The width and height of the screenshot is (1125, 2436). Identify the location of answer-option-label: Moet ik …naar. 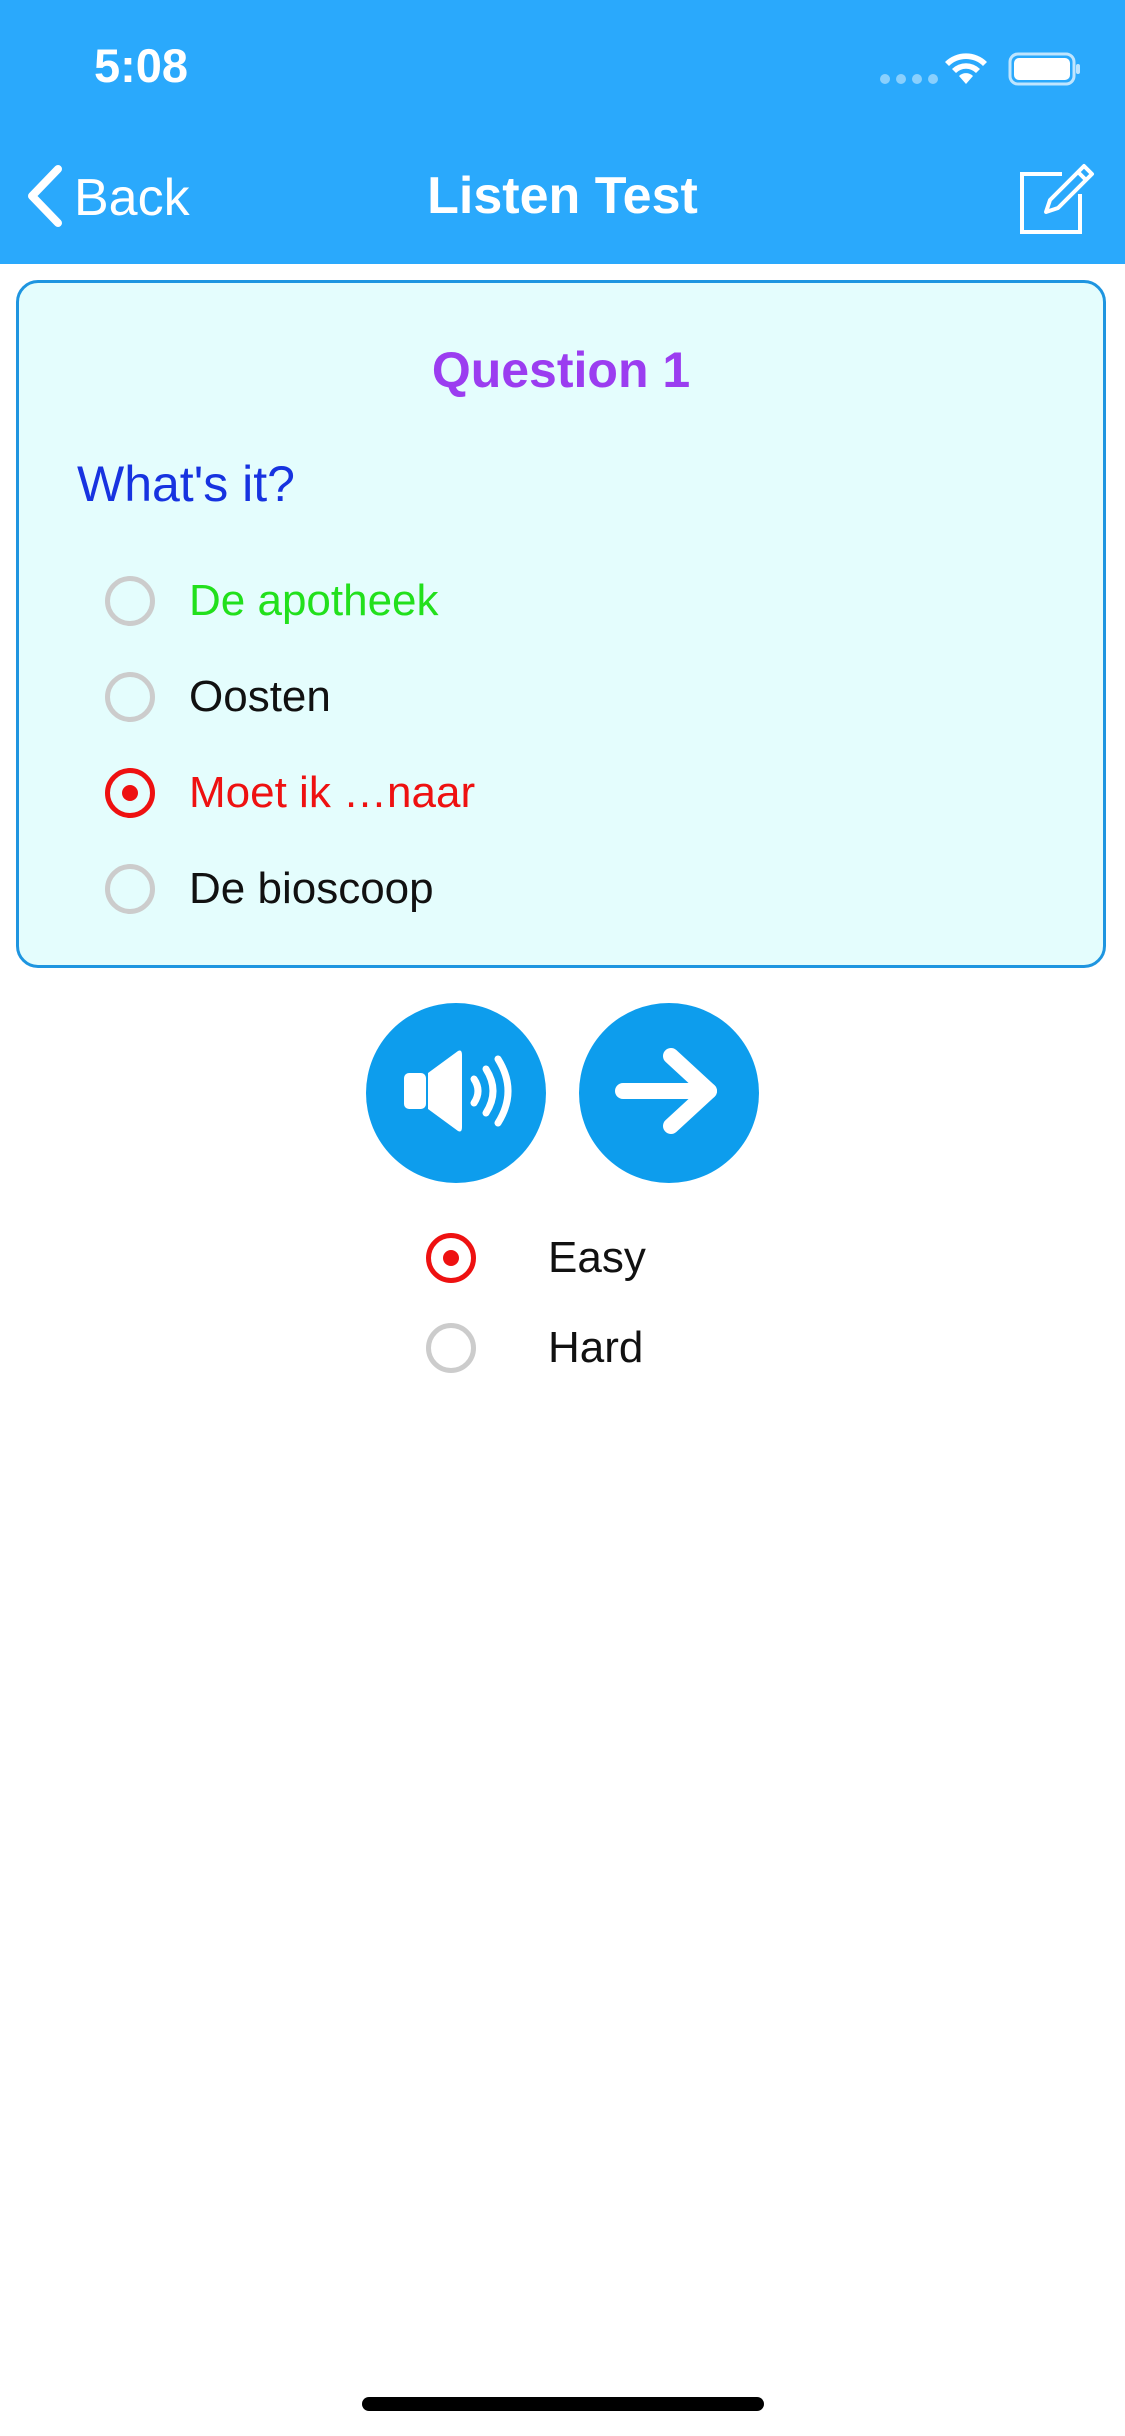
(332, 792).